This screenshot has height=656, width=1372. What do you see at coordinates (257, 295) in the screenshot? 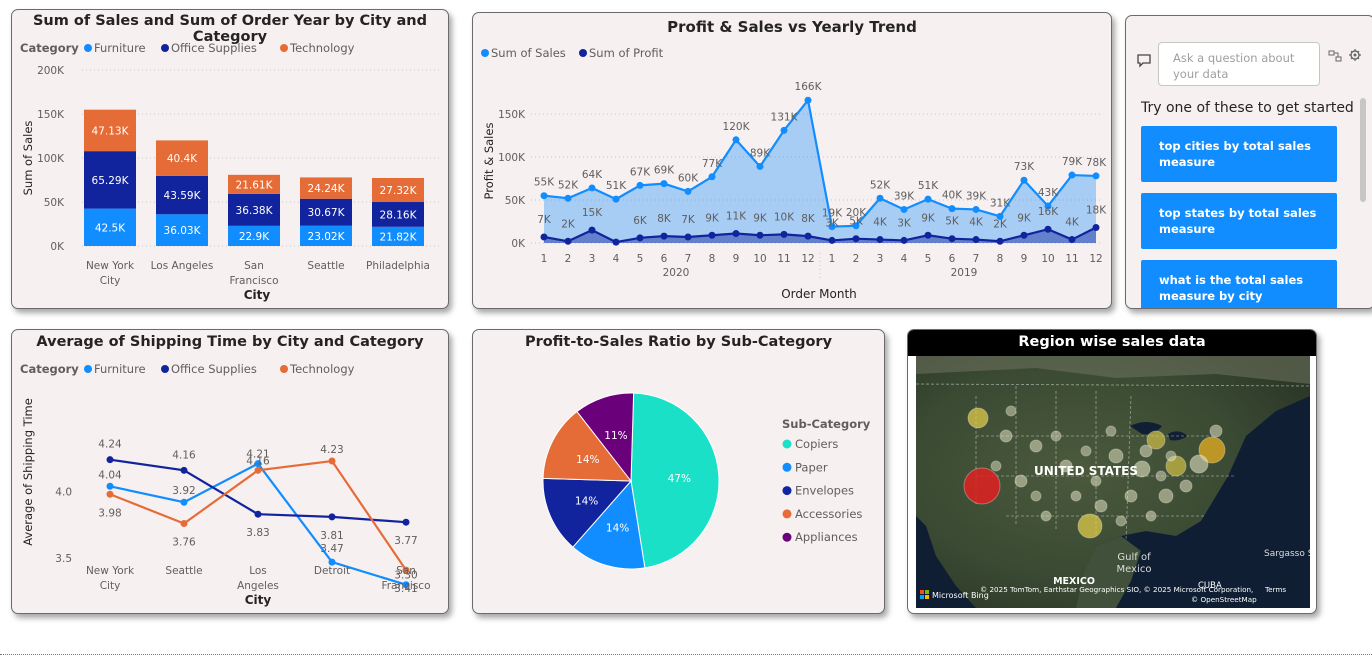
I see `x-axis-title: City` at bounding box center [257, 295].